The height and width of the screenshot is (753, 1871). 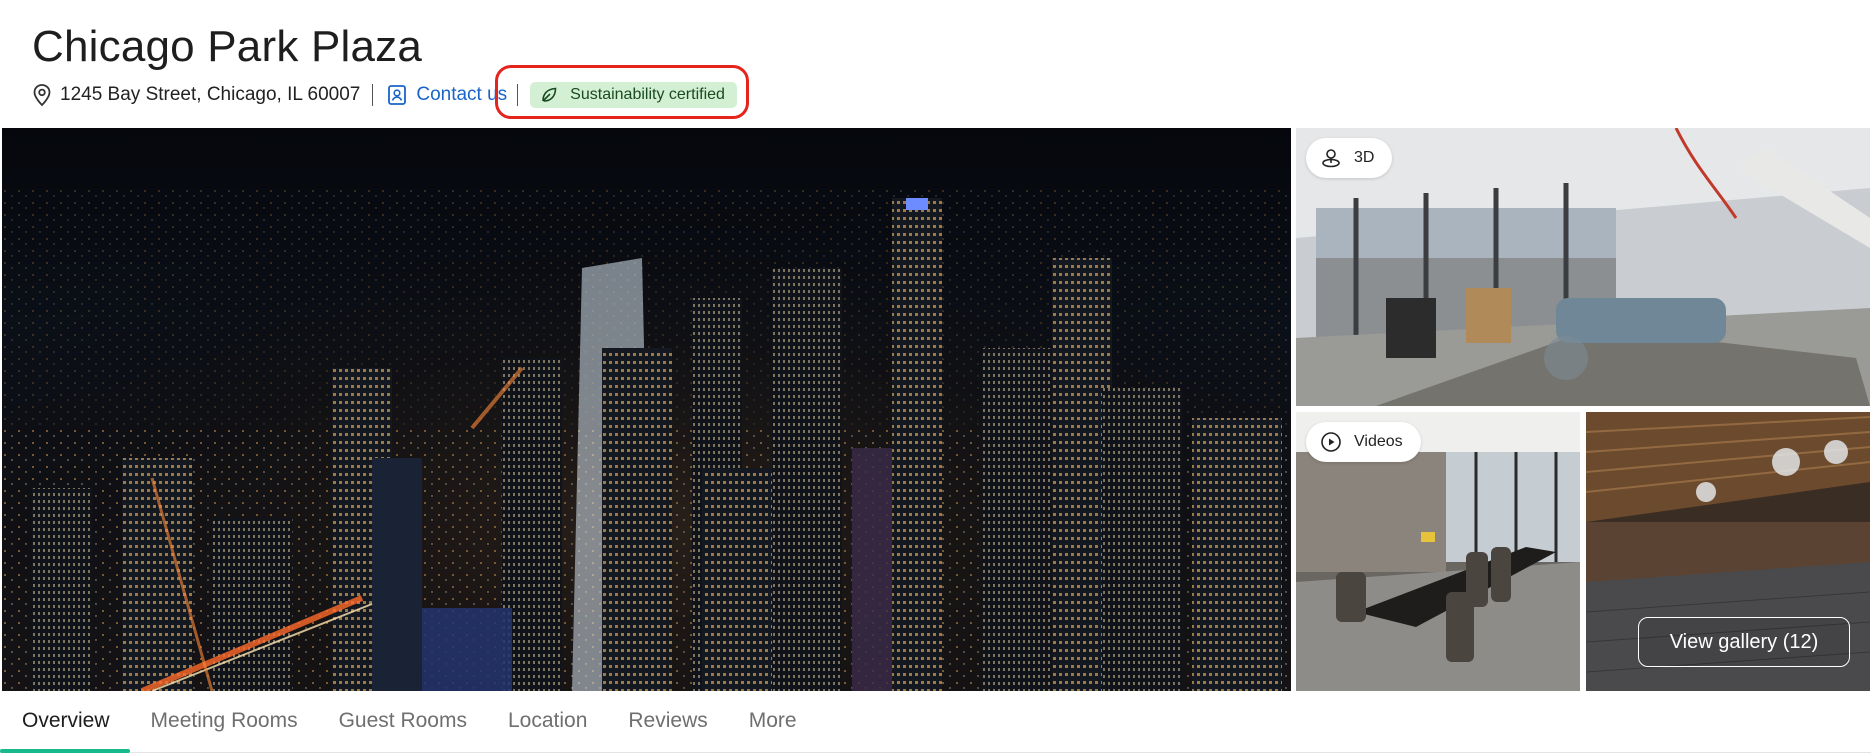 I want to click on 3d-tour-icon, so click(x=1331, y=158).